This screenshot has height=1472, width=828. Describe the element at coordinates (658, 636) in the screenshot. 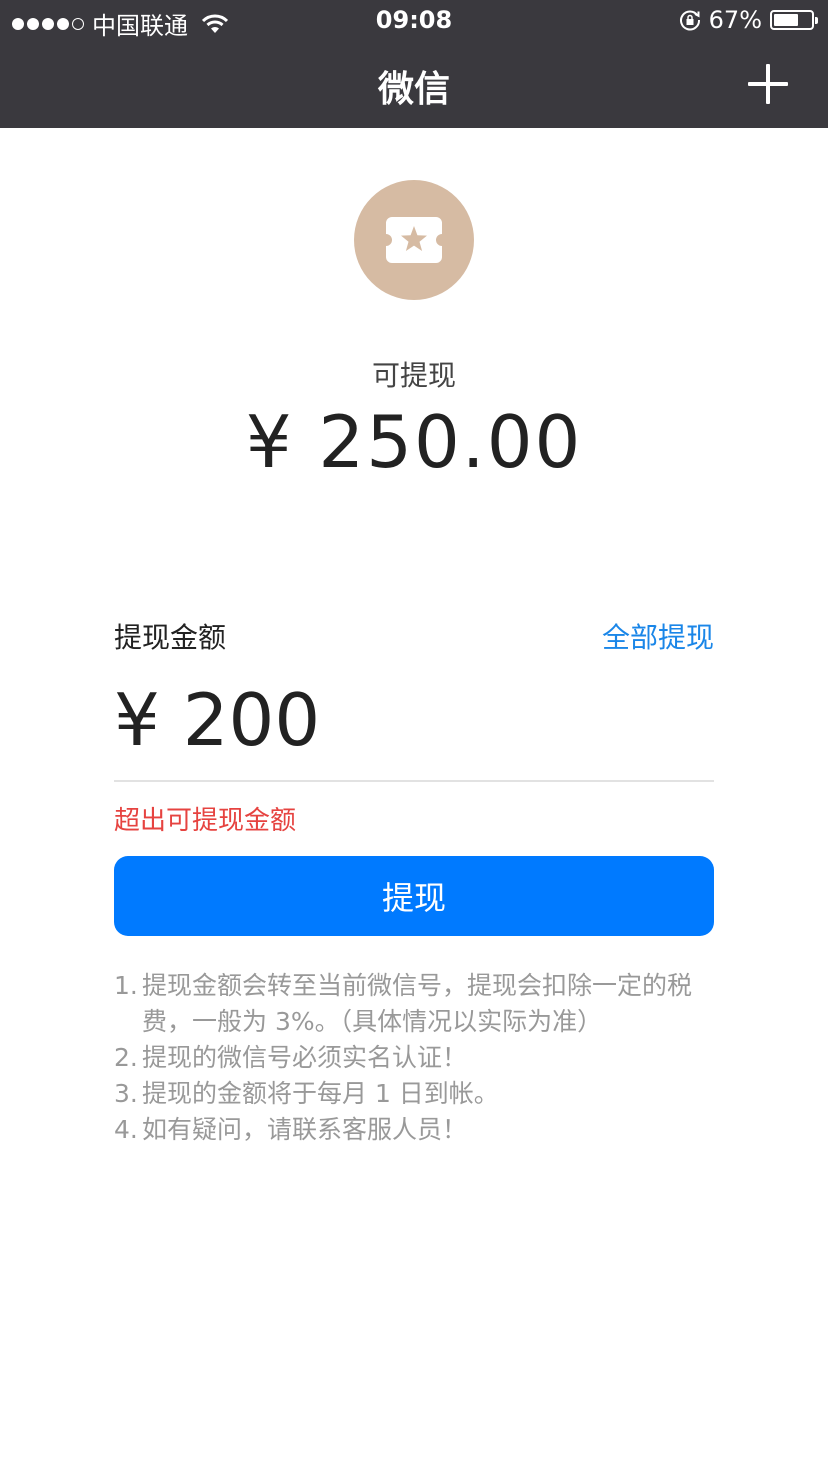

I see `withdraw-all-link: 全部提现` at that location.